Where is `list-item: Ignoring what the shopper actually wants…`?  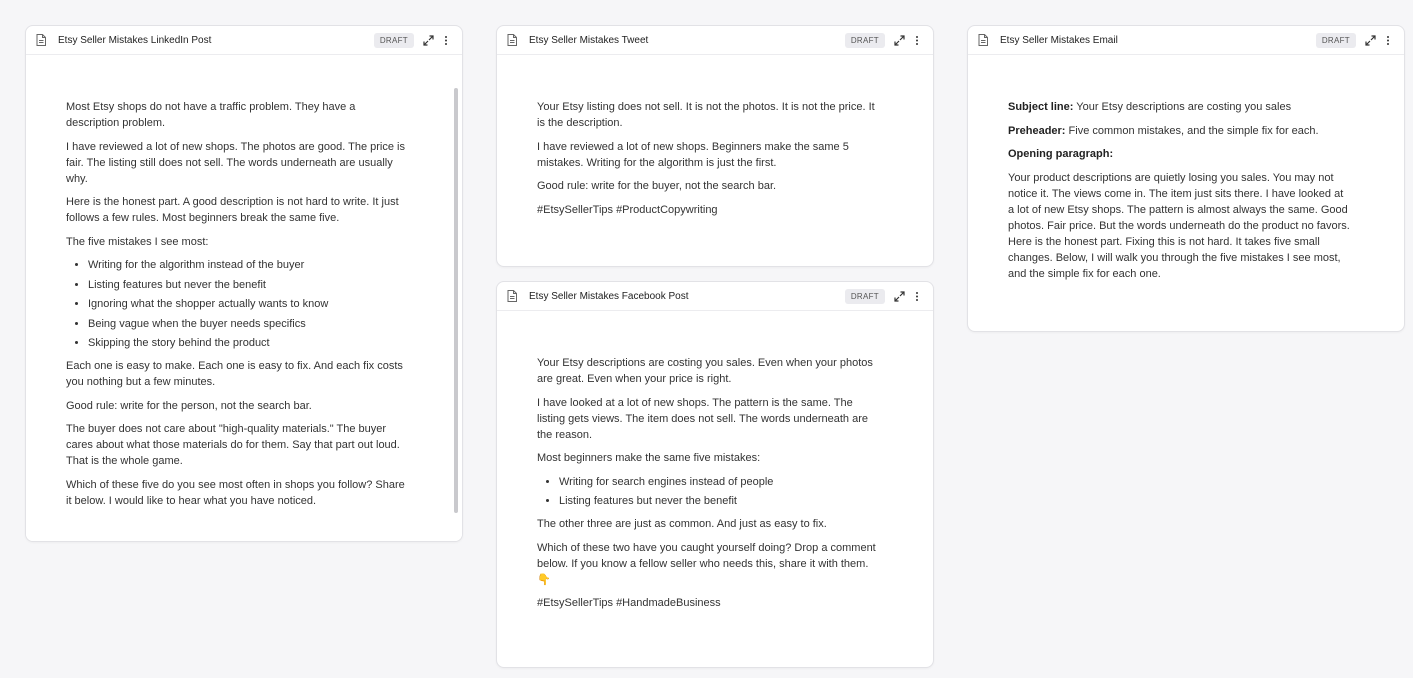
list-item: Ignoring what the shopper actually wants… is located at coordinates (248, 304).